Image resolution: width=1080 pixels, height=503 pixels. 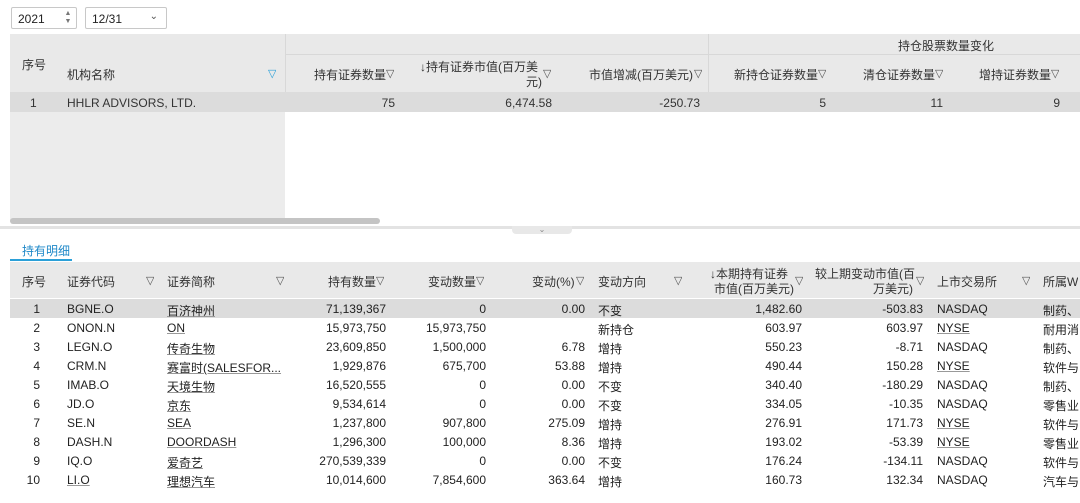 I want to click on cell-mv-change: 171.73, so click(x=904, y=423).